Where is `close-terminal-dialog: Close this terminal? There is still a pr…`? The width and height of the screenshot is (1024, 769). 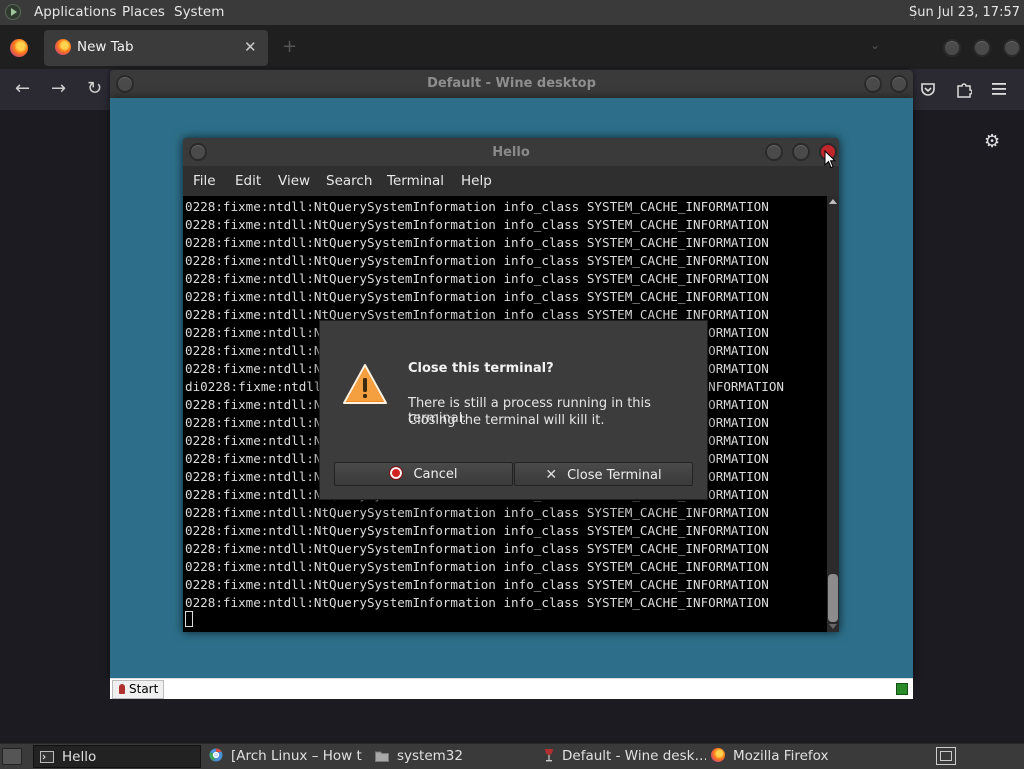 close-terminal-dialog: Close this terminal? There is still a pr… is located at coordinates (513, 410).